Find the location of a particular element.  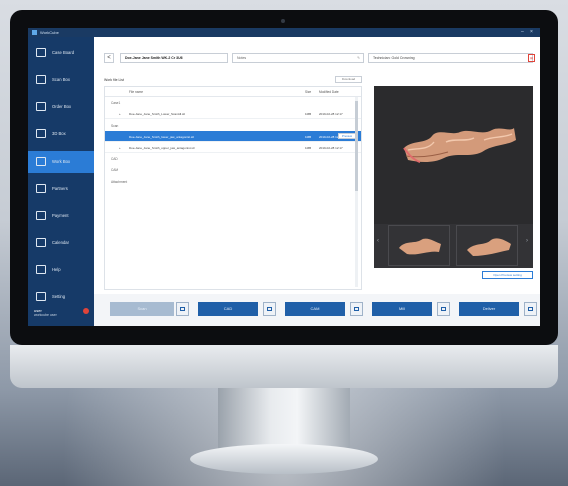

sidebar-item-setting: Setting is located at coordinates (61, 297).